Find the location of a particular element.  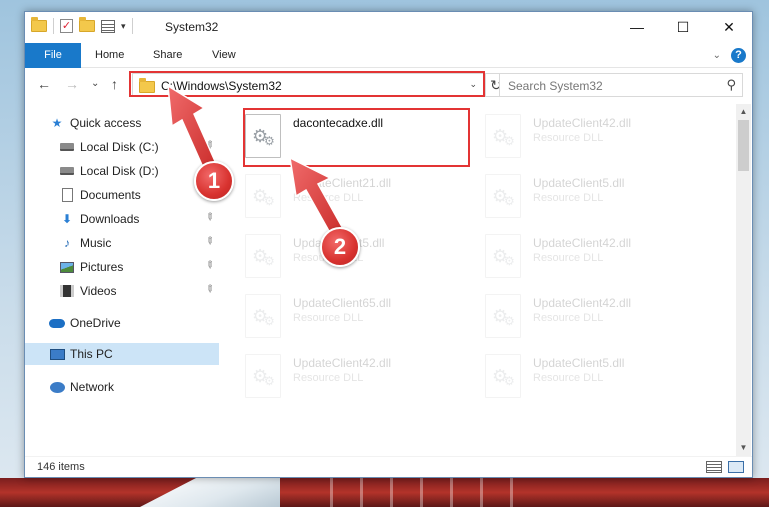

step-1-badge: 1 is located at coordinates (214, 181).